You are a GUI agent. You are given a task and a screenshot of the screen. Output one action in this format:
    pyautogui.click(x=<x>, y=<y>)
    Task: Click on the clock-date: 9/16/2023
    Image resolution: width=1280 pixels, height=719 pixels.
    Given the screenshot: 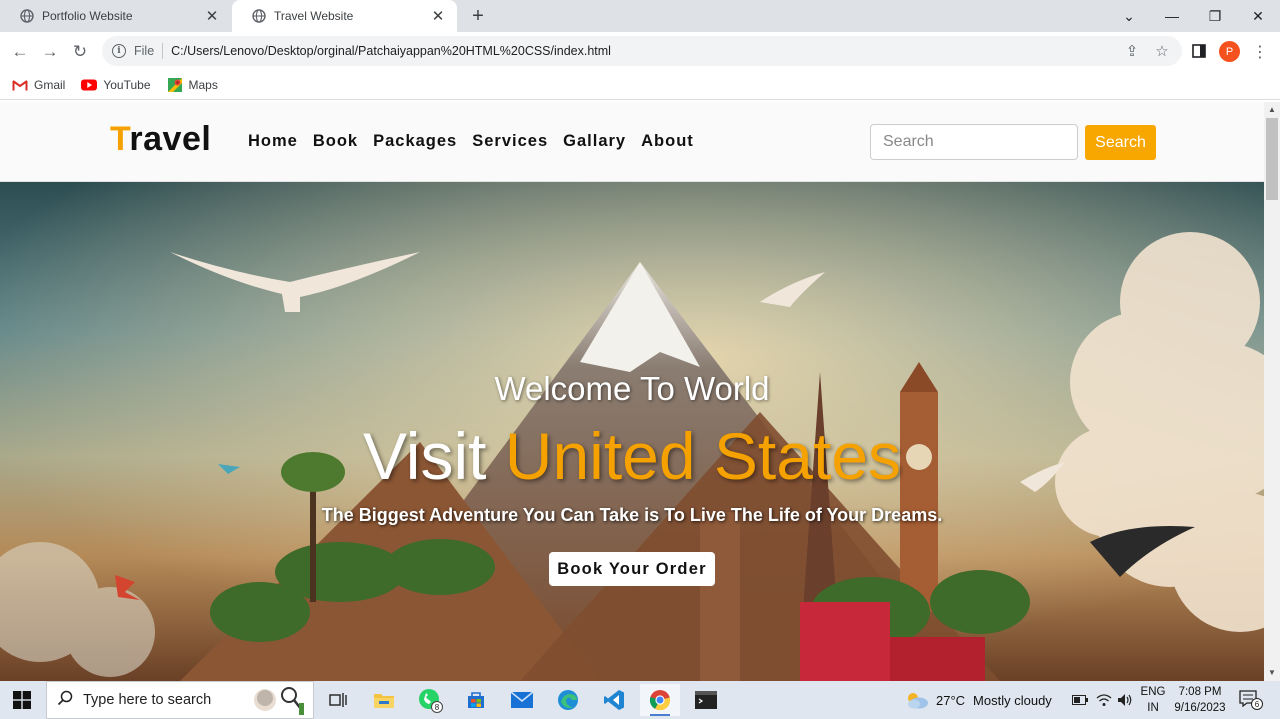 What is the action you would take?
    pyautogui.click(x=1200, y=708)
    